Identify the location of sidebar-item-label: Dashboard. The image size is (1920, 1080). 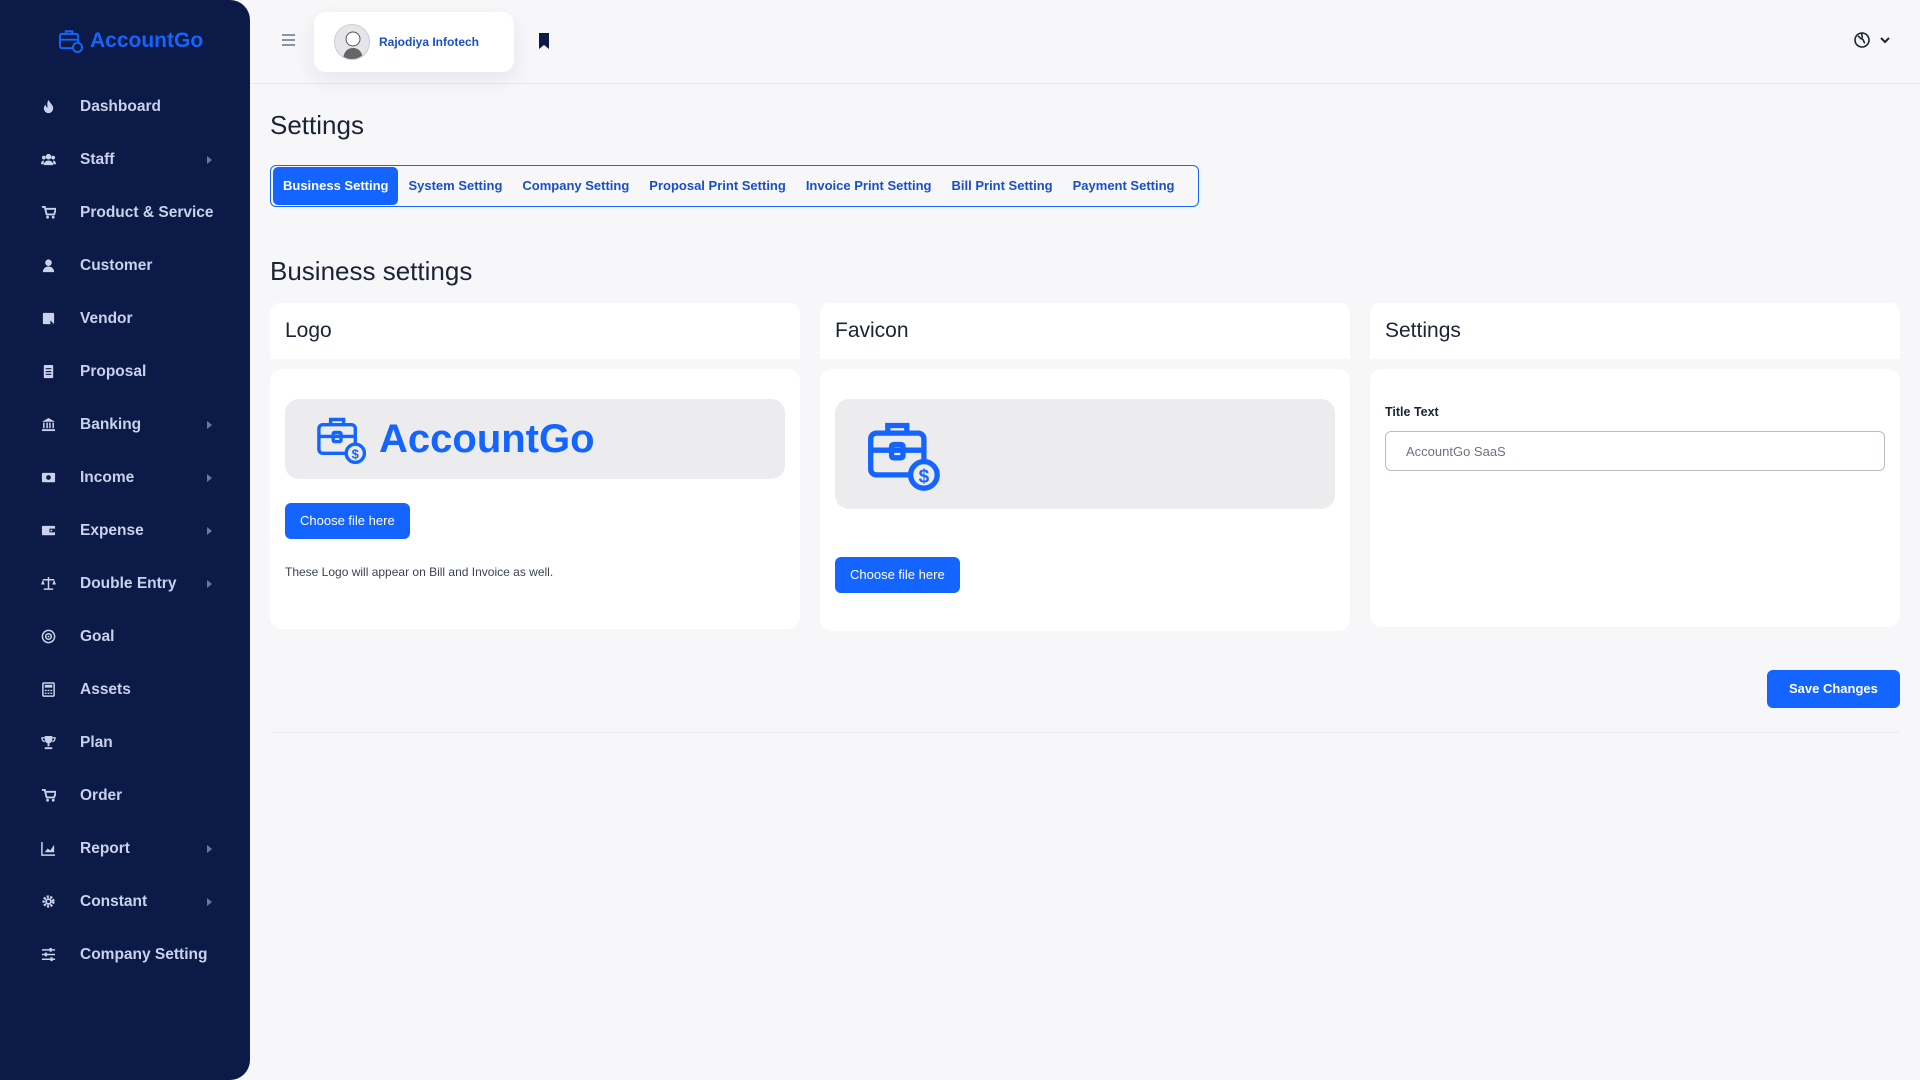
(120, 106).